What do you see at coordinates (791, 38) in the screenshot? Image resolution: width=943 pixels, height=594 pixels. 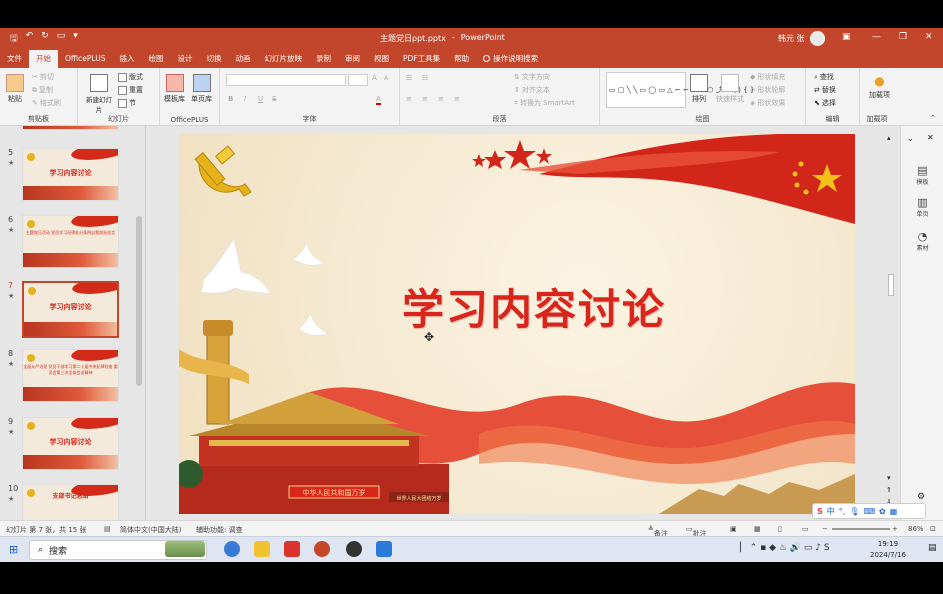 I see `user-name: 韩元 张` at bounding box center [791, 38].